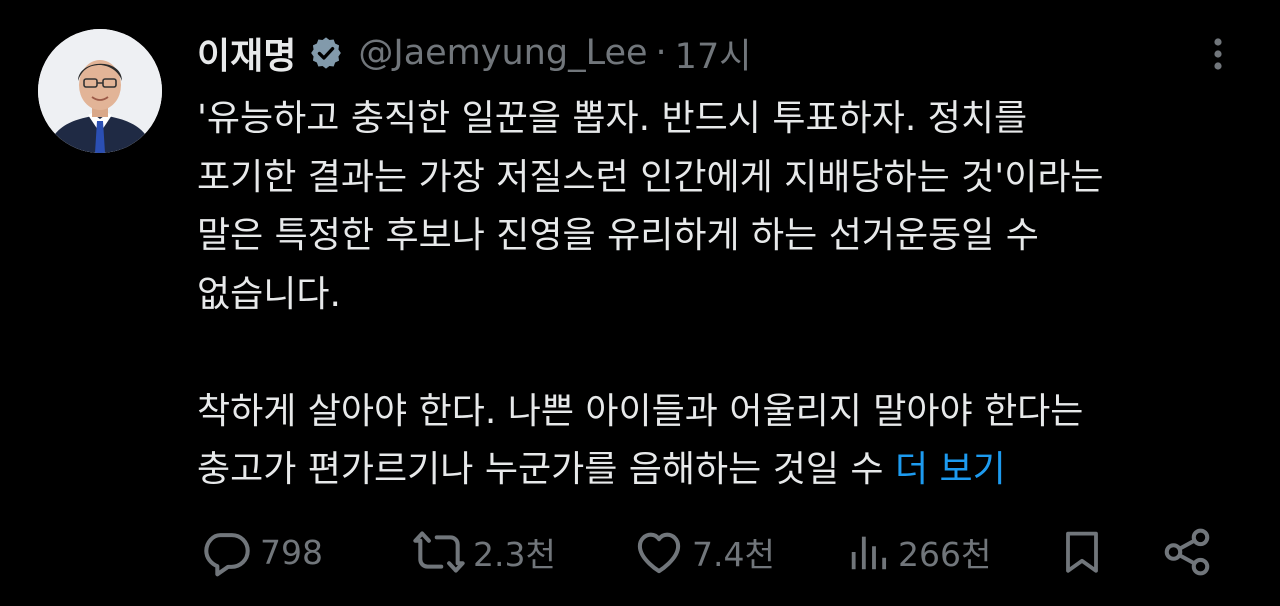  I want to click on heart-icon, so click(659, 552).